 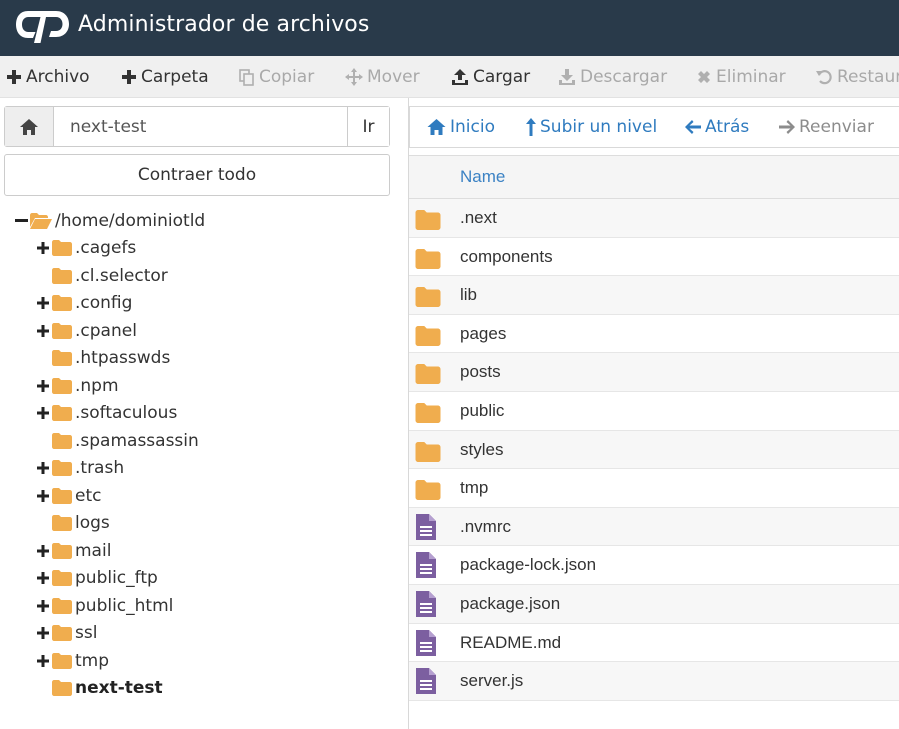 What do you see at coordinates (368, 126) in the screenshot?
I see `go-button: Ir` at bounding box center [368, 126].